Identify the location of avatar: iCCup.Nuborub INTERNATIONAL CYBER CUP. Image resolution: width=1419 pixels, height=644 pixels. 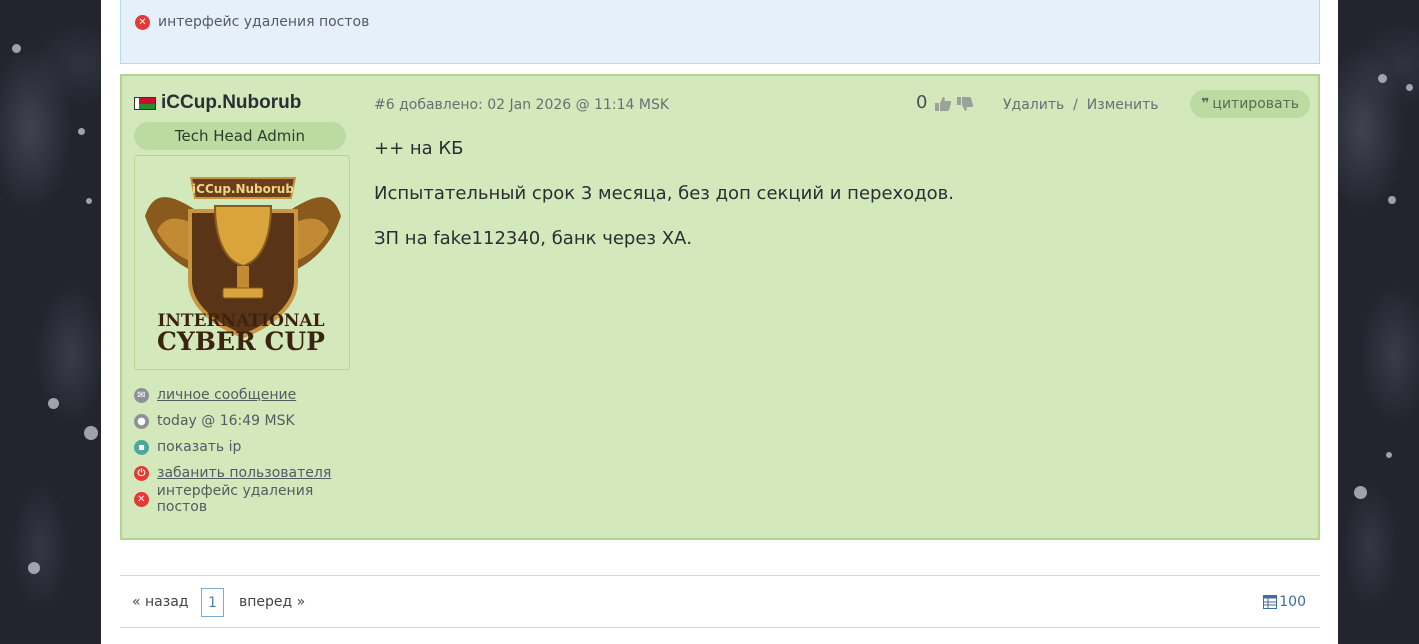
(242, 262).